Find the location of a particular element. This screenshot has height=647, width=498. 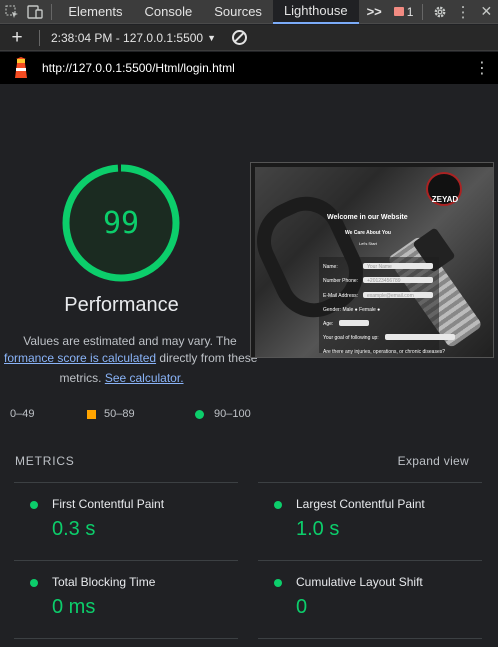

metric-name: First Contentful Paint is located at coordinates (108, 504).